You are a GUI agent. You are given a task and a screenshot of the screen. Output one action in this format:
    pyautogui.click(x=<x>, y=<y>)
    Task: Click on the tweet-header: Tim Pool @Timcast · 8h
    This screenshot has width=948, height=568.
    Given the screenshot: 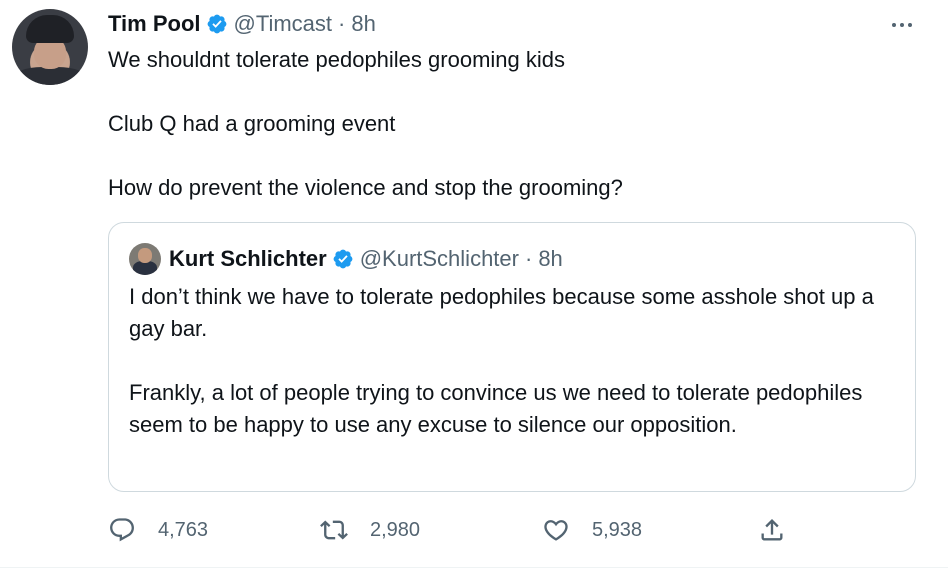 What is the action you would take?
    pyautogui.click(x=242, y=24)
    